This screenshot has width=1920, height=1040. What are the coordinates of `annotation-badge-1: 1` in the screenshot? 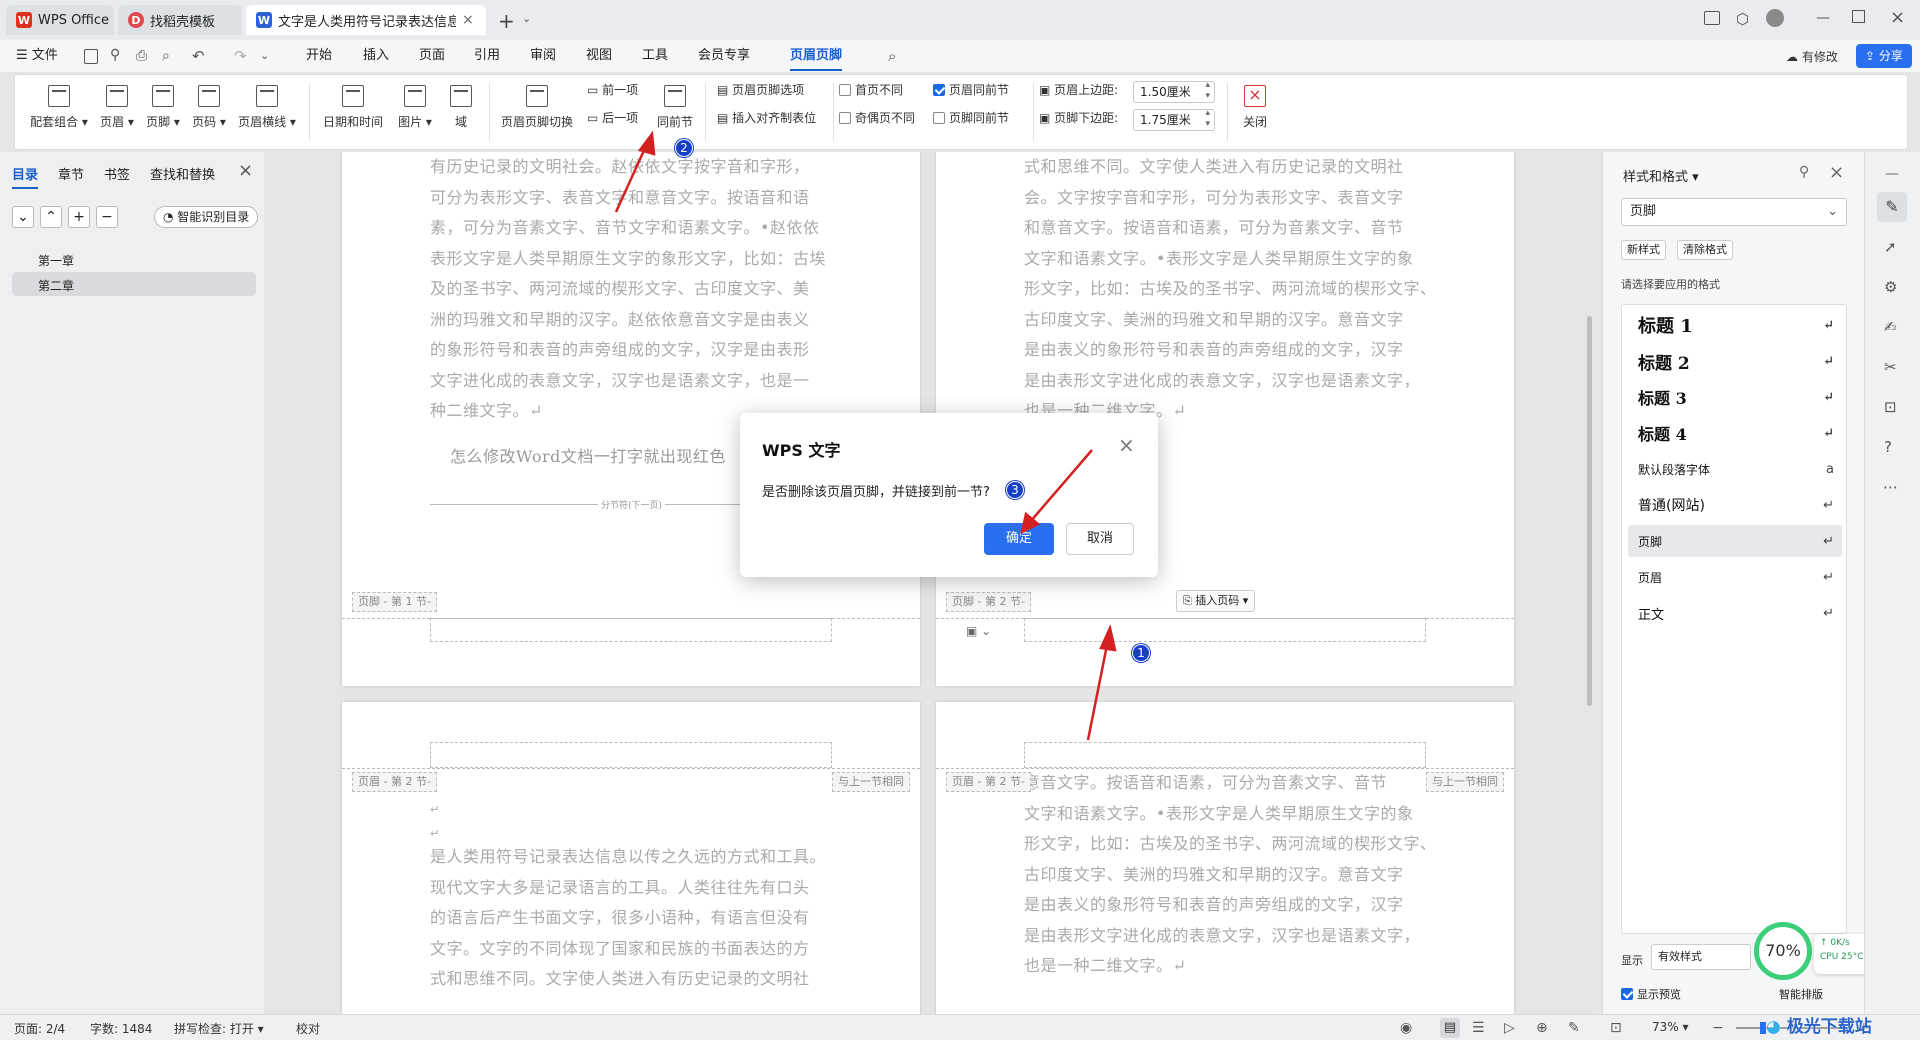 It's located at (1141, 653).